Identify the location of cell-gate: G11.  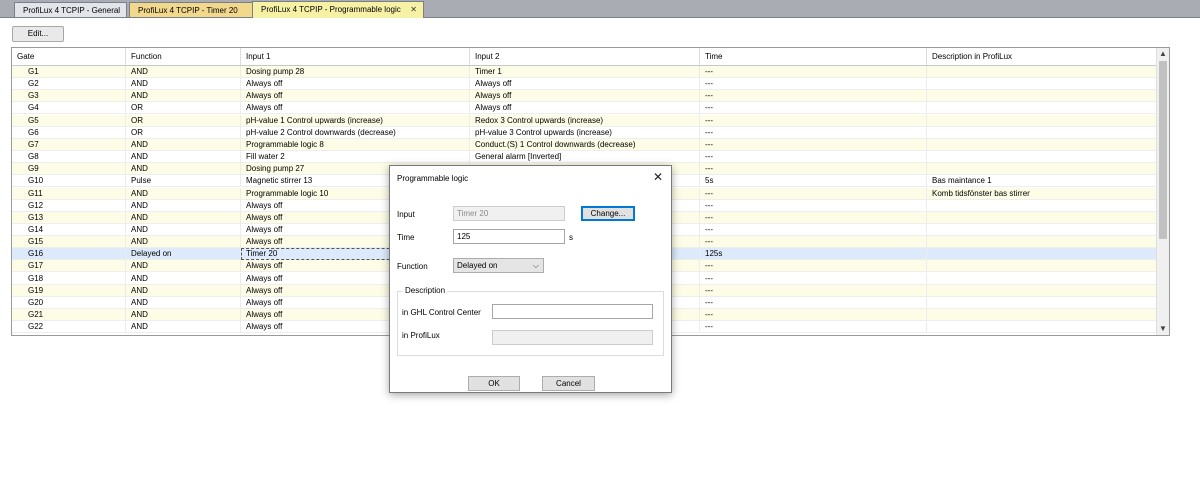
(69, 193).